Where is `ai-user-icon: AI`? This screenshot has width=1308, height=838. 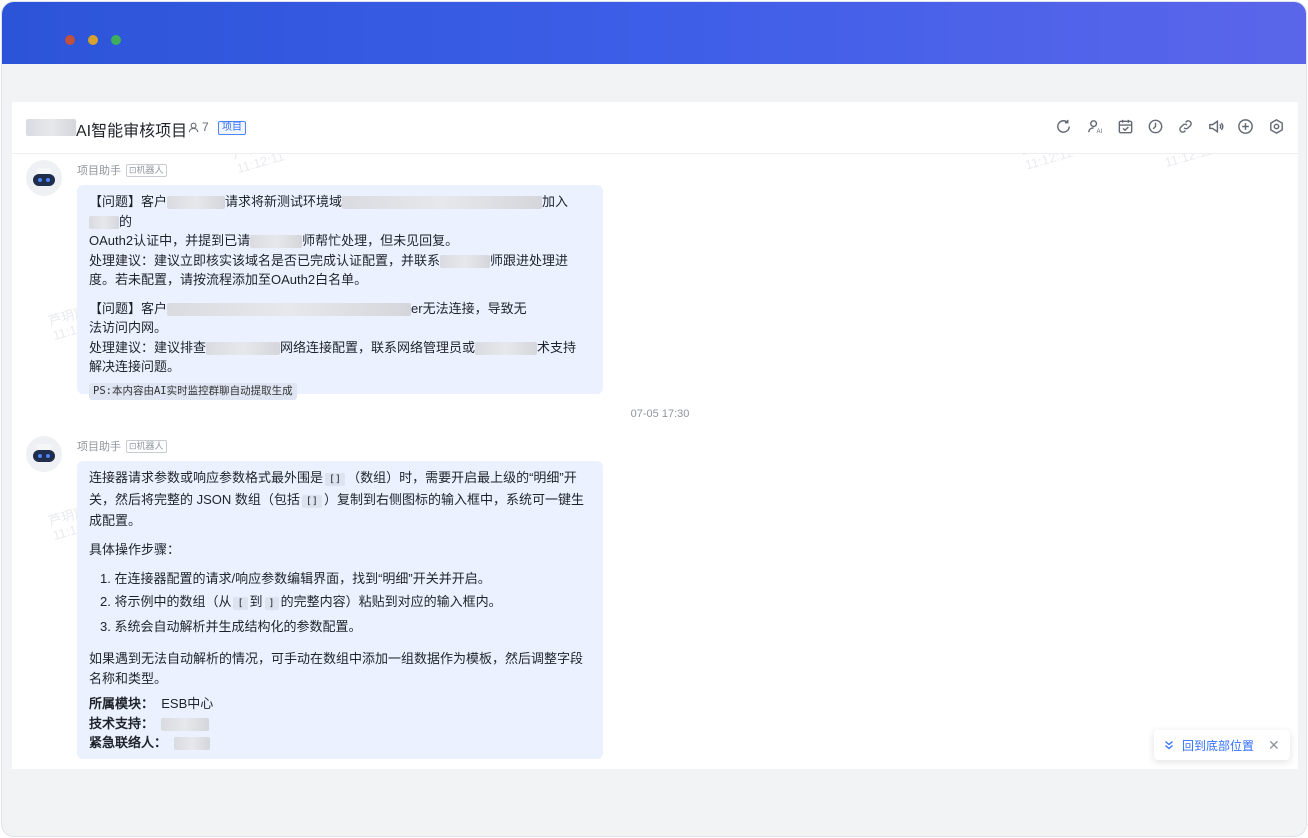
ai-user-icon: AI is located at coordinates (1095, 126).